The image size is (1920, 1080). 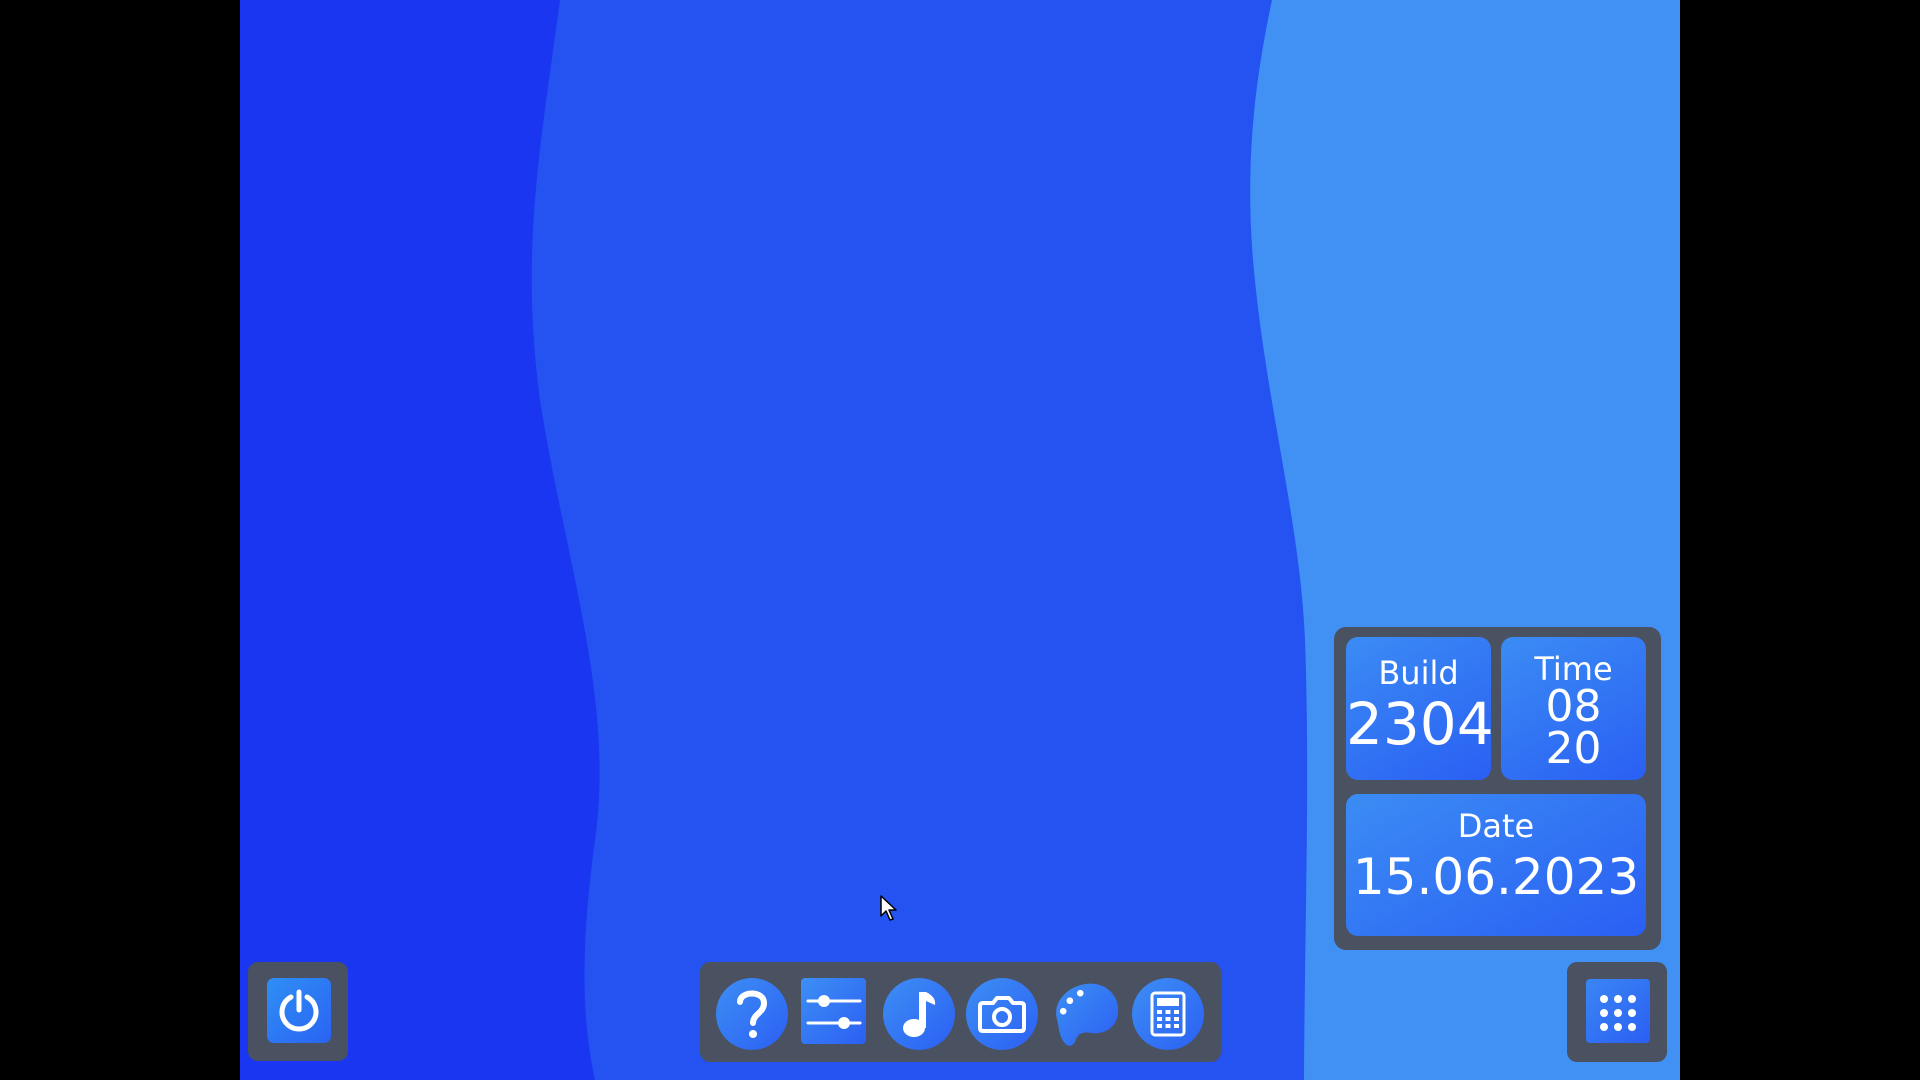 I want to click on camera-button, so click(x=1002, y=1014).